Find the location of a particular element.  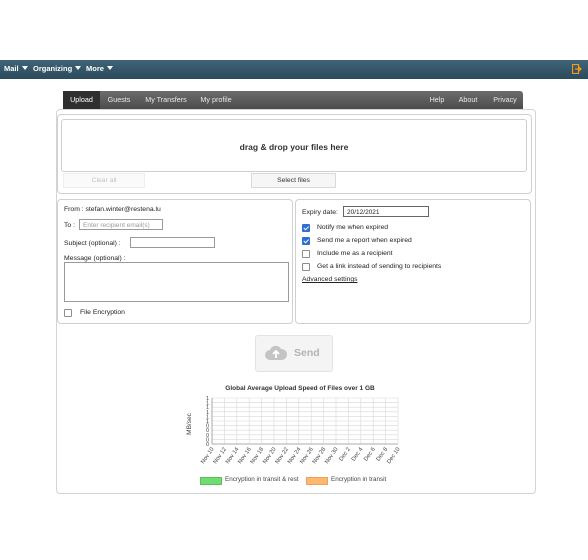

to-label: To : is located at coordinates (69, 225).